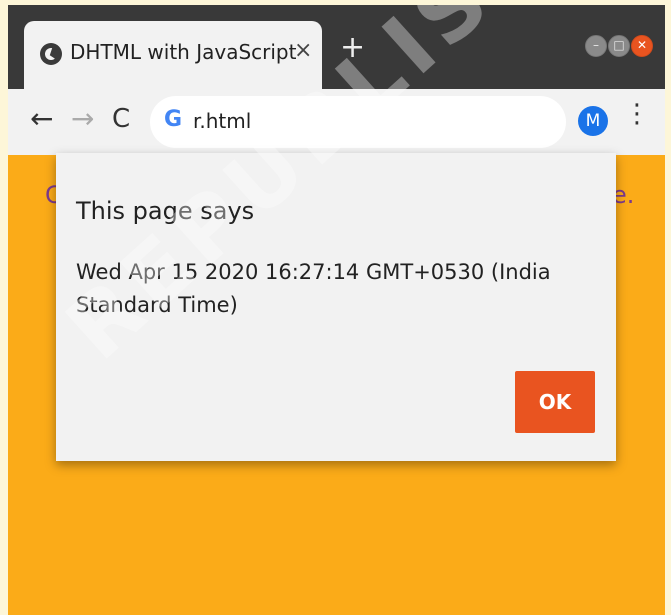  Describe the element at coordinates (352, 48) in the screenshot. I see `new-tab-button: +` at that location.